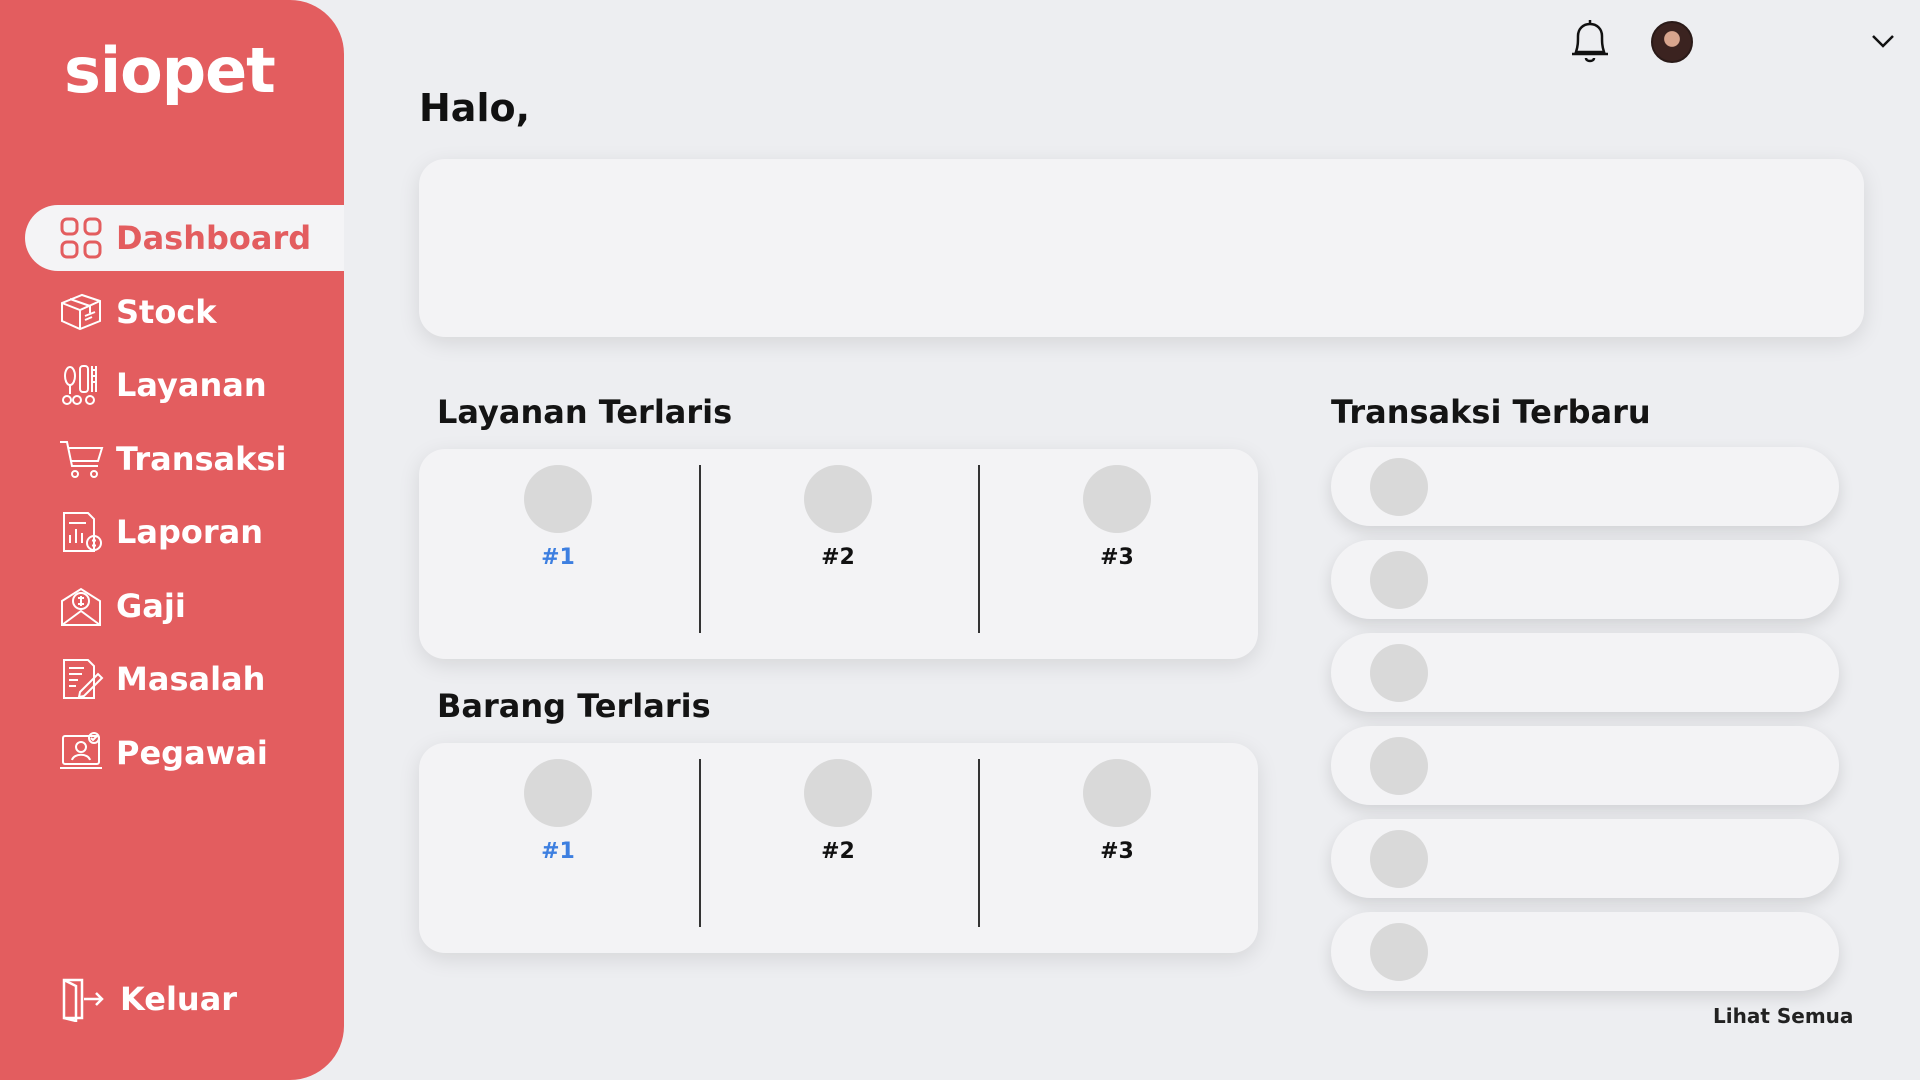 This screenshot has height=1080, width=1920. I want to click on layanan-terlaris-card: #1 #2 #3, so click(838, 554).